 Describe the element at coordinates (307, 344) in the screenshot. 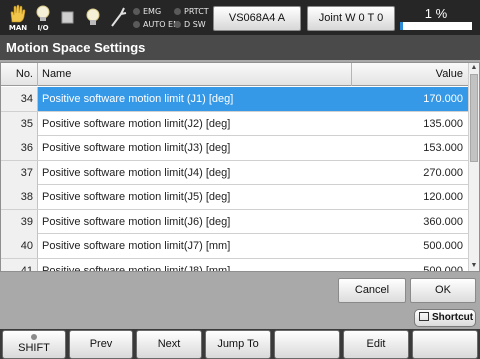

I see `f5-key` at that location.